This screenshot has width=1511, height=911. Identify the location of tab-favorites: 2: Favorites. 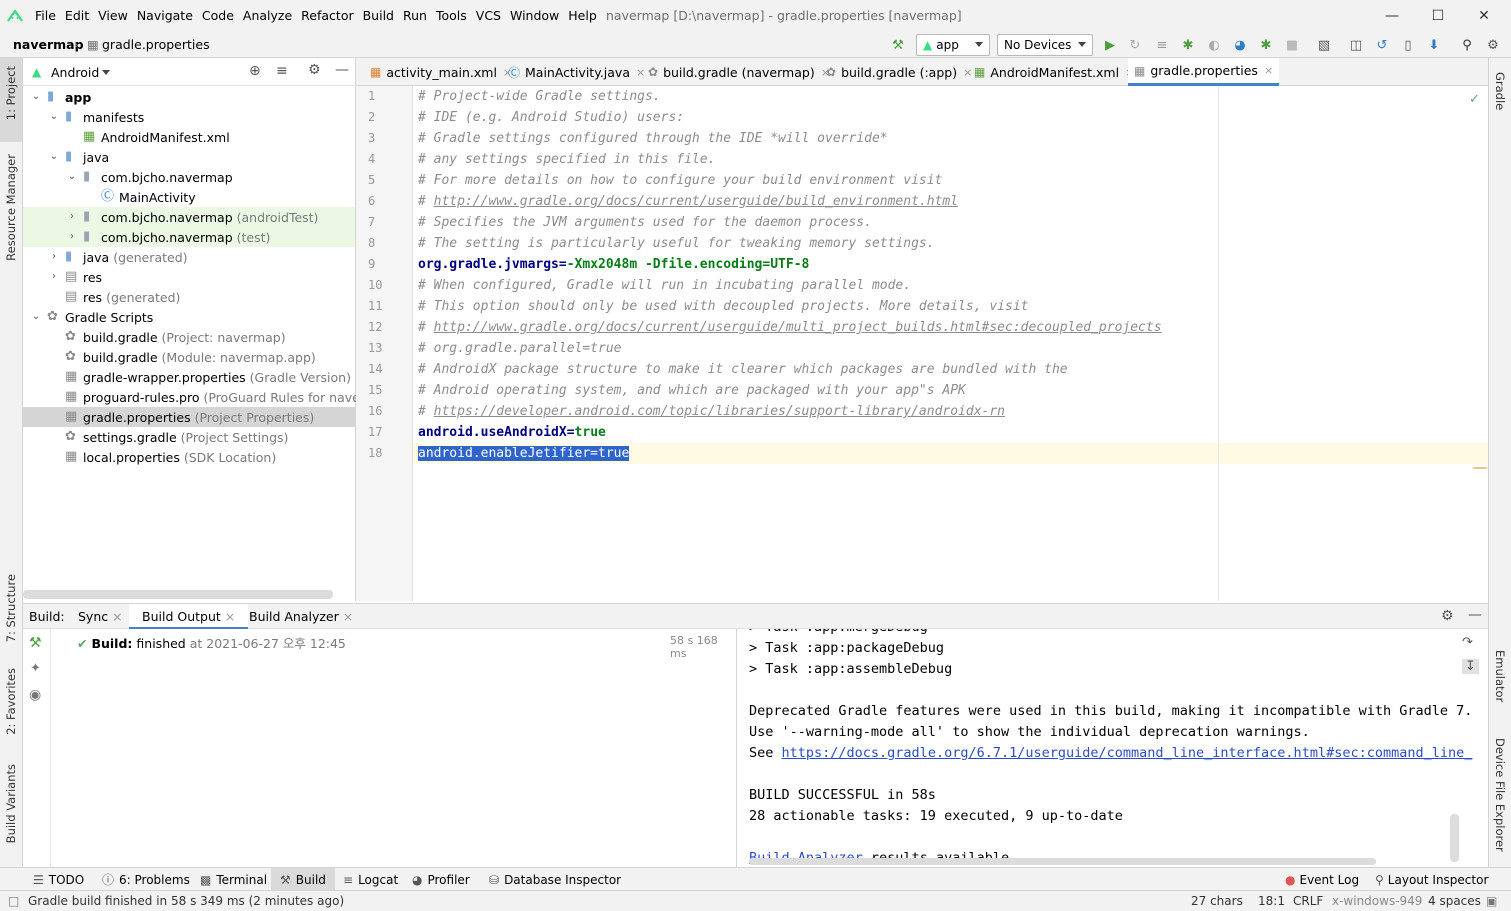
(11, 701).